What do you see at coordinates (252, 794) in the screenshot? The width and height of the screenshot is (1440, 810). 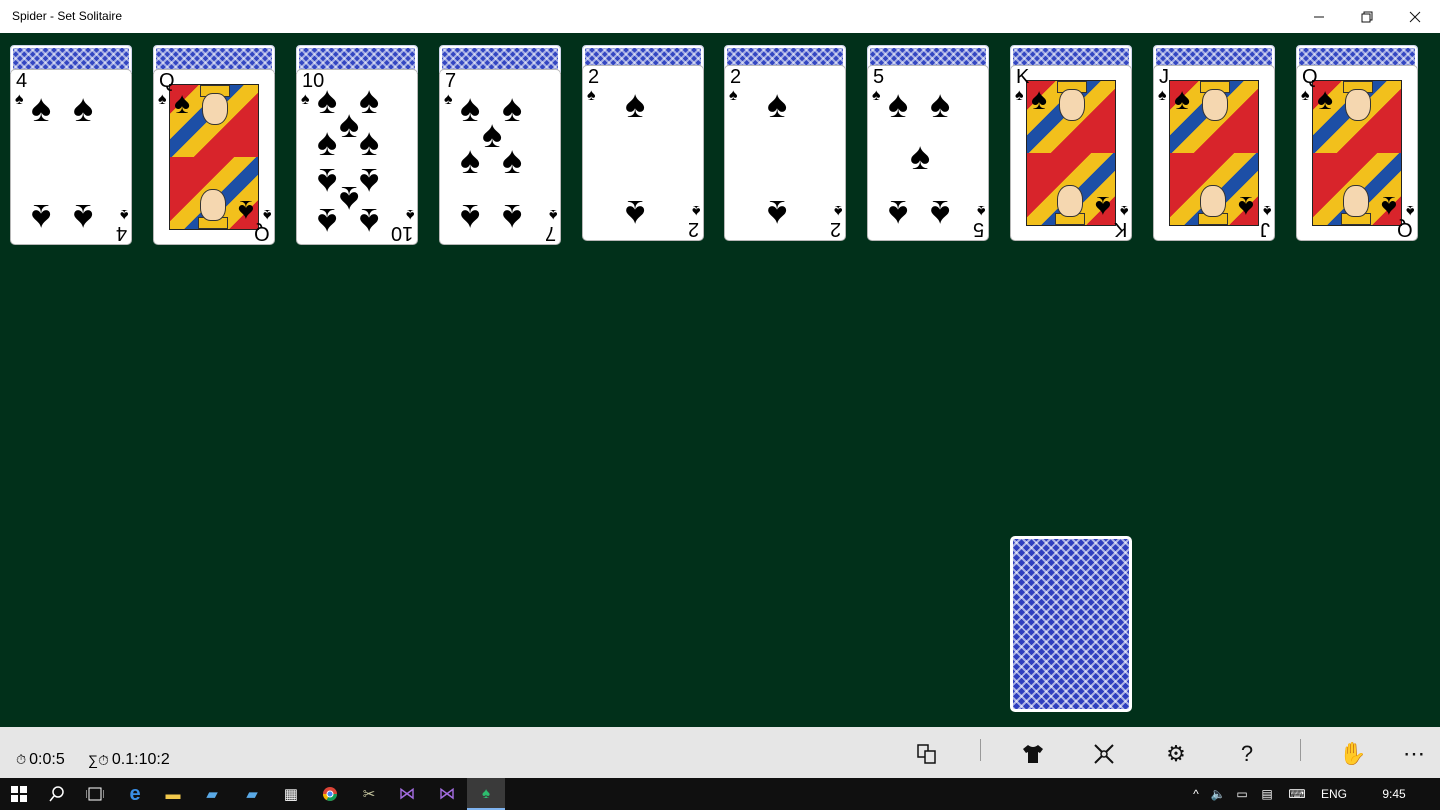 I see `app-button-2: ▰` at bounding box center [252, 794].